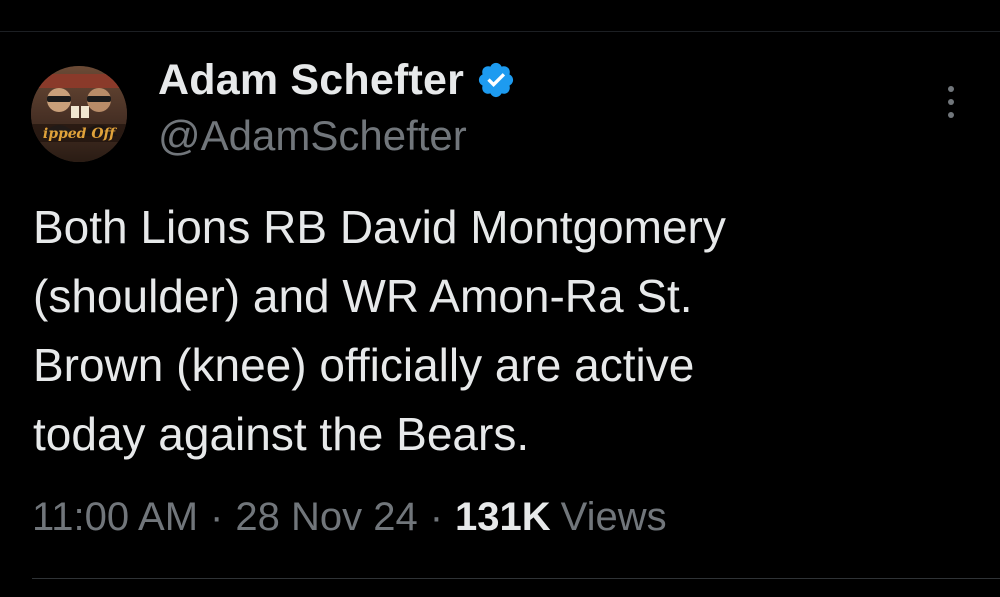  I want to click on top-divider, so click(500, 31).